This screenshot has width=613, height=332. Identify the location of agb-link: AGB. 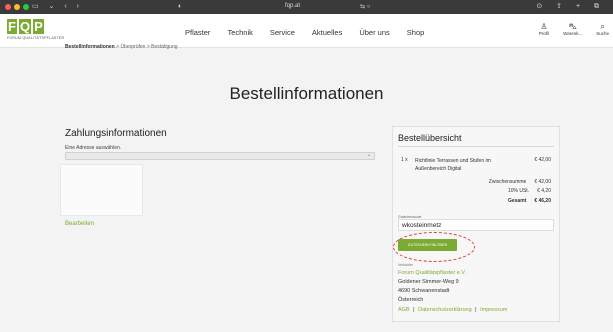
(404, 310).